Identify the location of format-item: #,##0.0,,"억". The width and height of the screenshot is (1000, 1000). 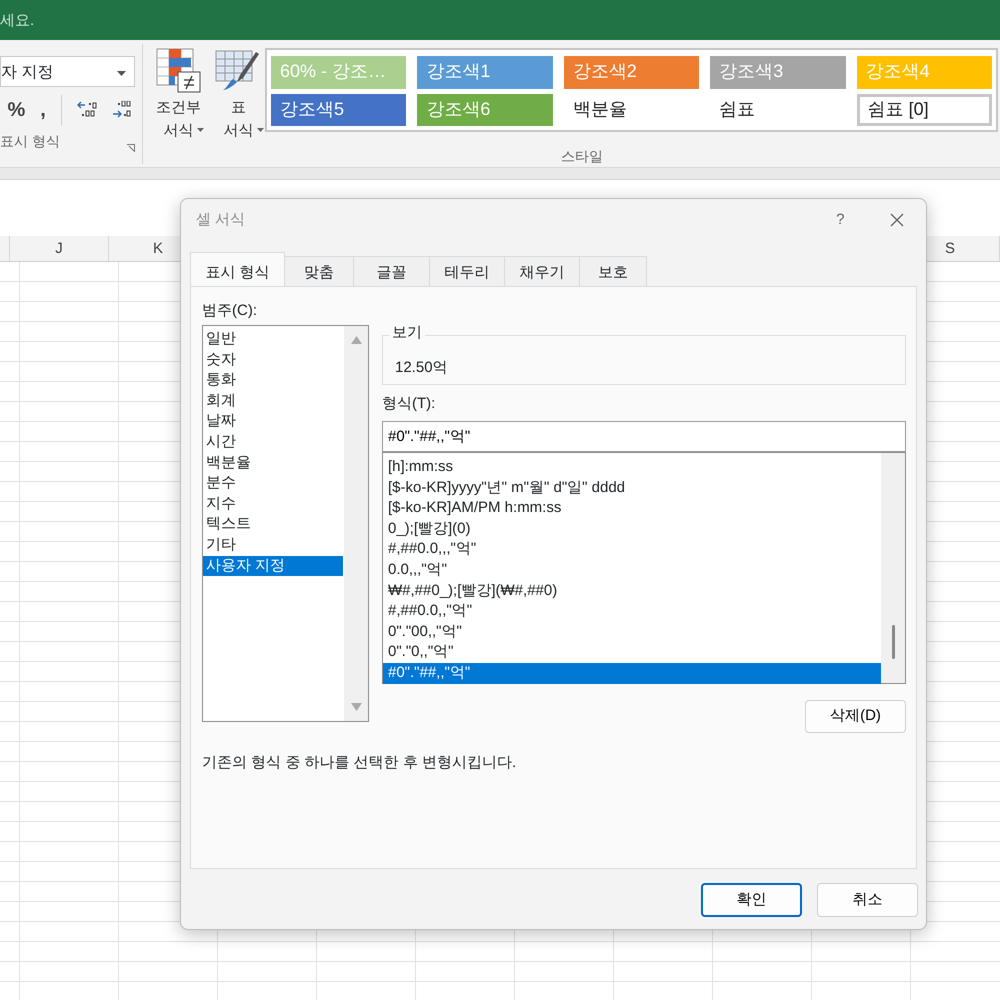
(632, 611).